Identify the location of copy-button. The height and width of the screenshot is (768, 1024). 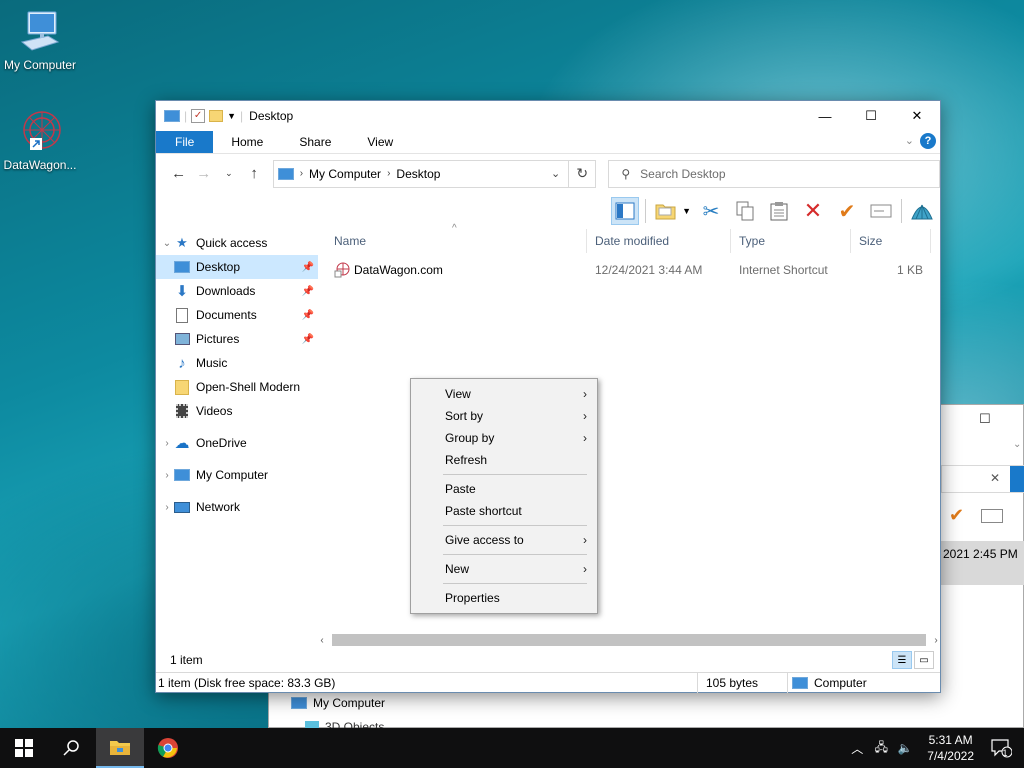
(745, 211).